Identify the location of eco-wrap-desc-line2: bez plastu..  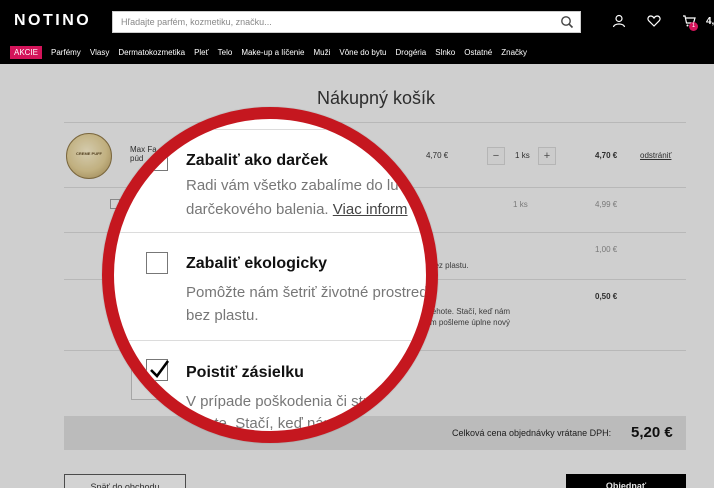
(222, 315).